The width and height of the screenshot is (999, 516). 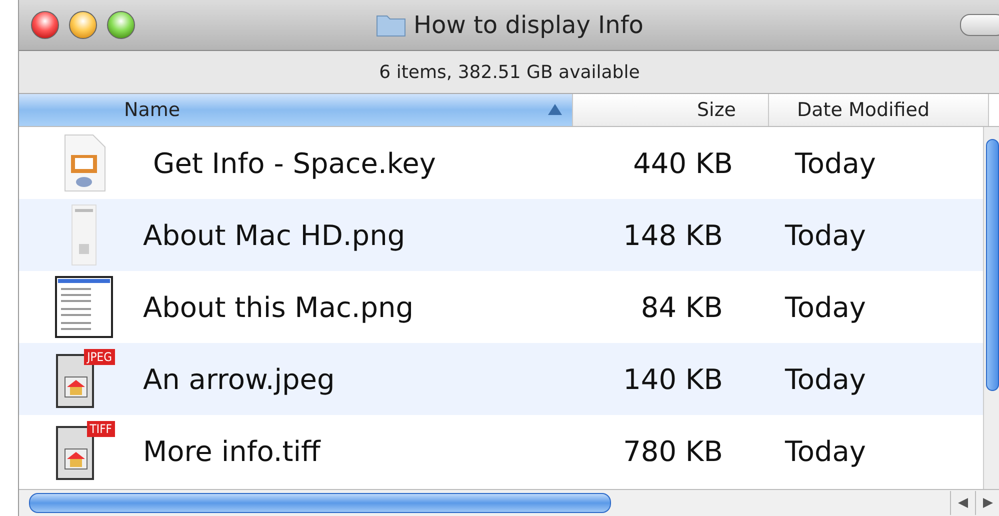 I want to click on column-header: Name, so click(x=296, y=110).